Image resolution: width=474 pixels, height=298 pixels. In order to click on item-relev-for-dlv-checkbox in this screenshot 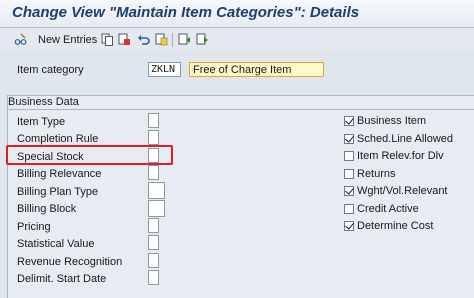, I will do `click(349, 156)`.